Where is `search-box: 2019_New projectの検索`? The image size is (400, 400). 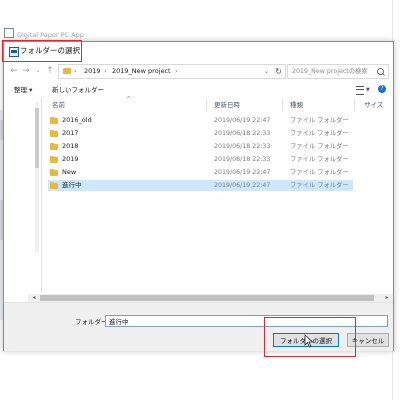 search-box: 2019_New projectの検索 is located at coordinates (338, 71).